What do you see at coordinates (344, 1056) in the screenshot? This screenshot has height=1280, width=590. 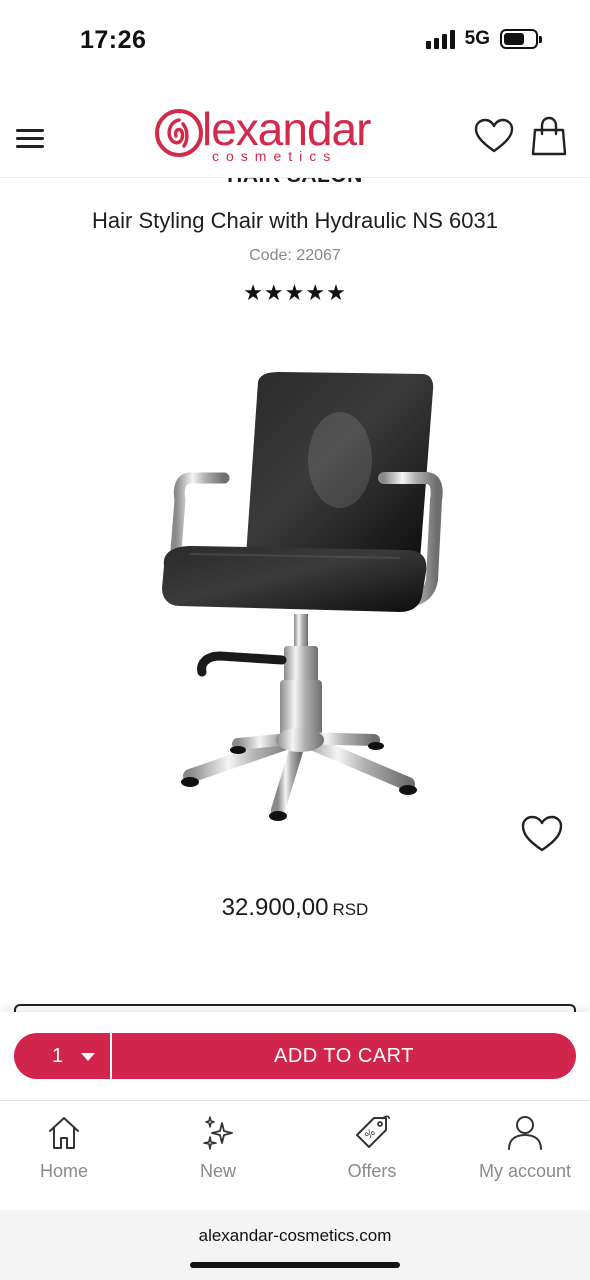 I see `add-to-cart-button: ADD TO CART` at bounding box center [344, 1056].